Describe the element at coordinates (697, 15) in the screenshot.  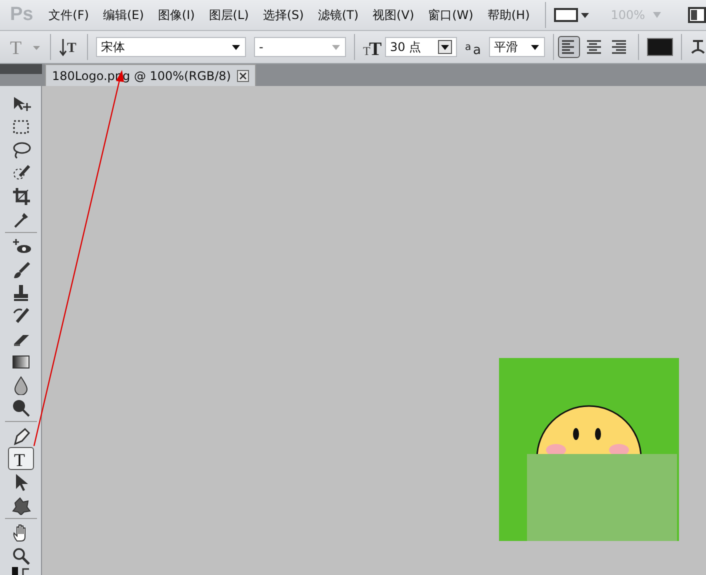
I see `arrange-documents-icon` at that location.